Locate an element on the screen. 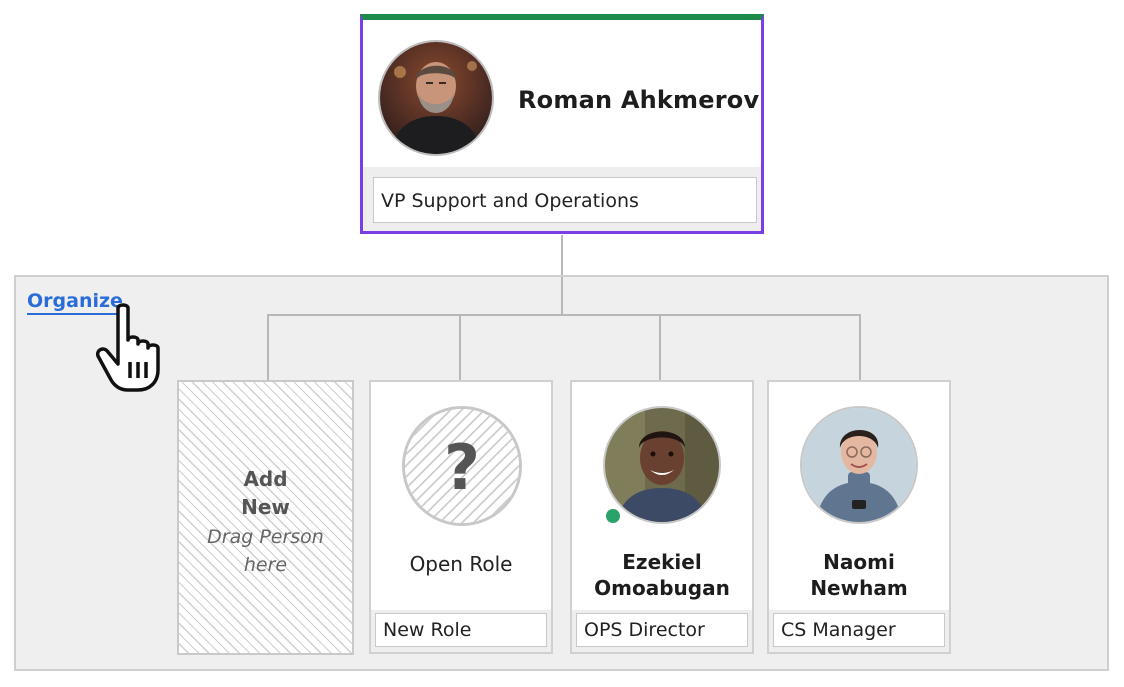  manager-photo is located at coordinates (436, 98).